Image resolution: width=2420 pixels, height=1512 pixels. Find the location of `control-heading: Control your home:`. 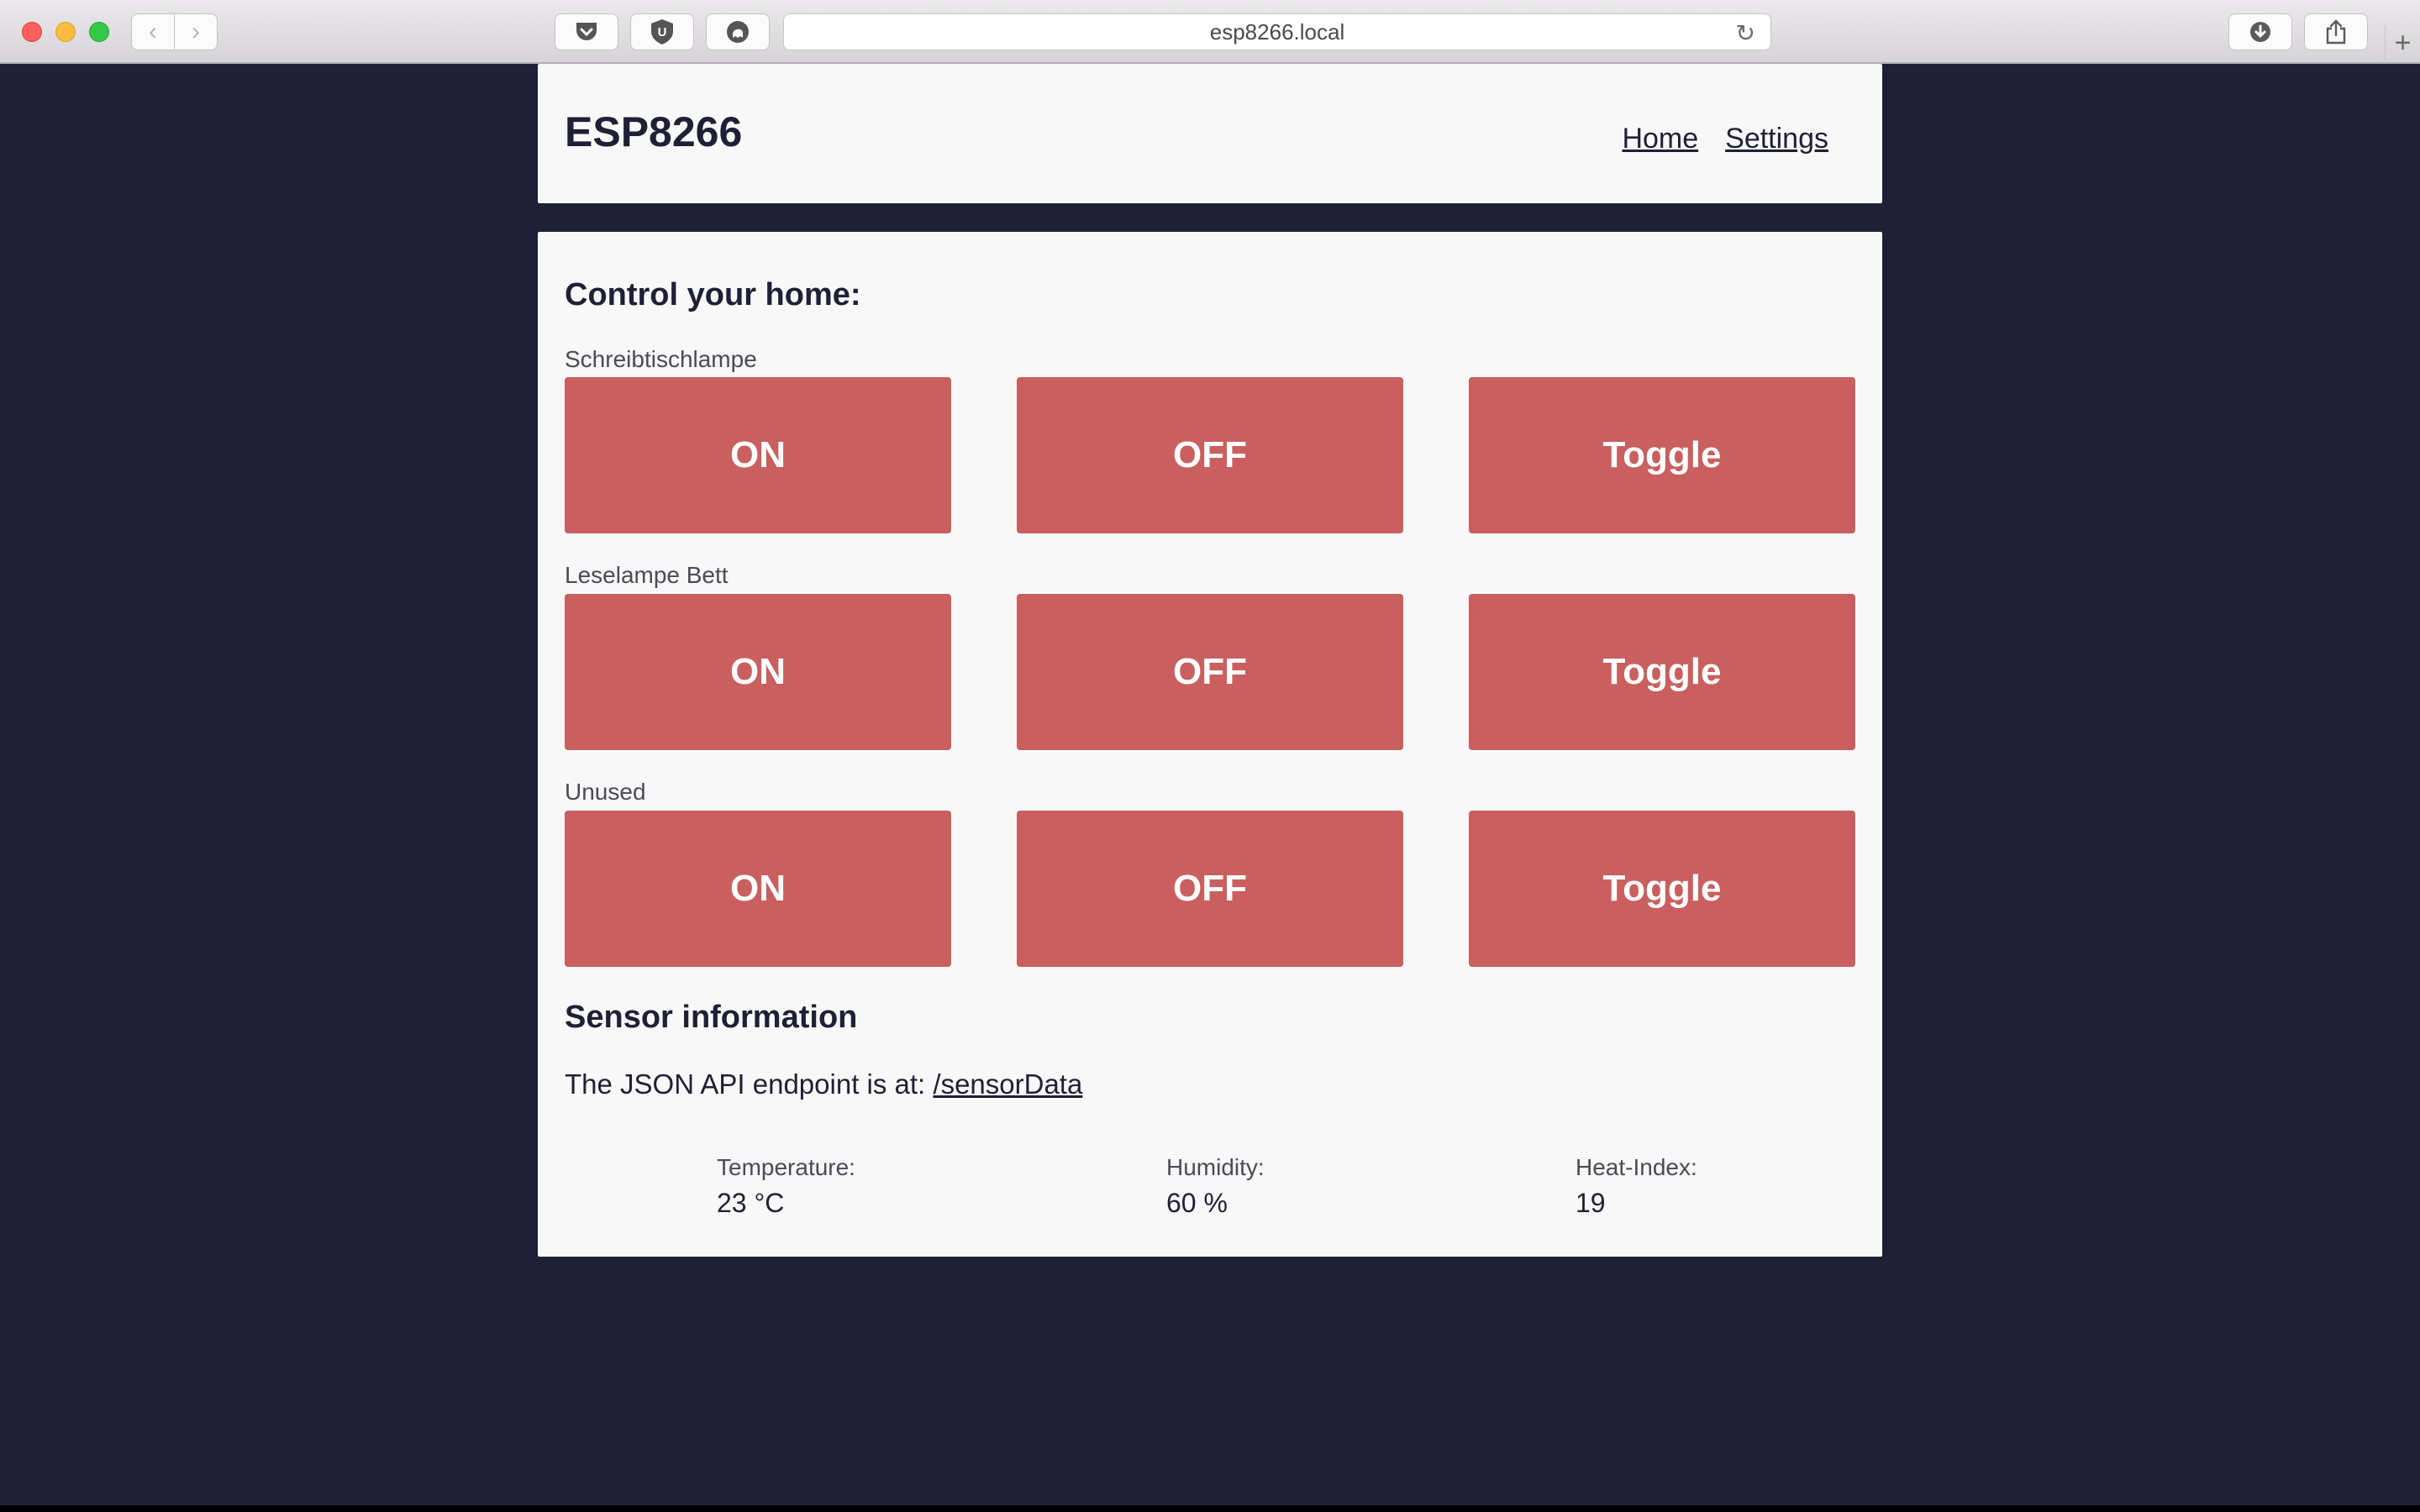

control-heading: Control your home: is located at coordinates (713, 294).